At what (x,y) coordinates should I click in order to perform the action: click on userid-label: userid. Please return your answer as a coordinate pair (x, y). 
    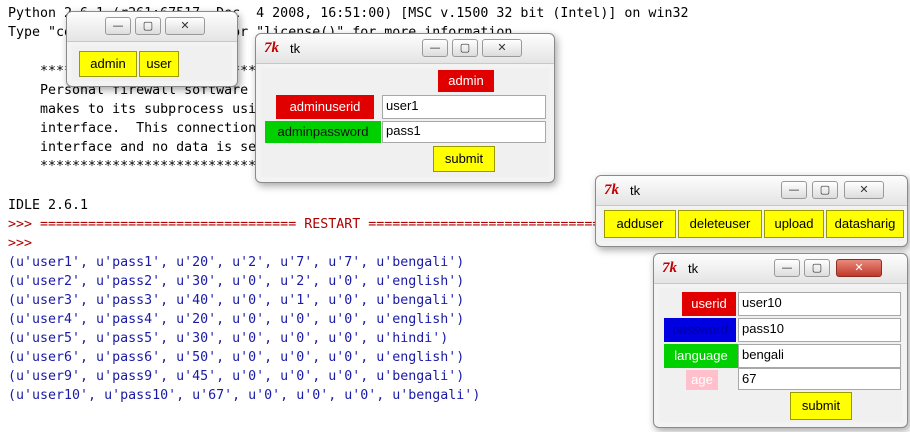
    Looking at the image, I should click on (709, 304).